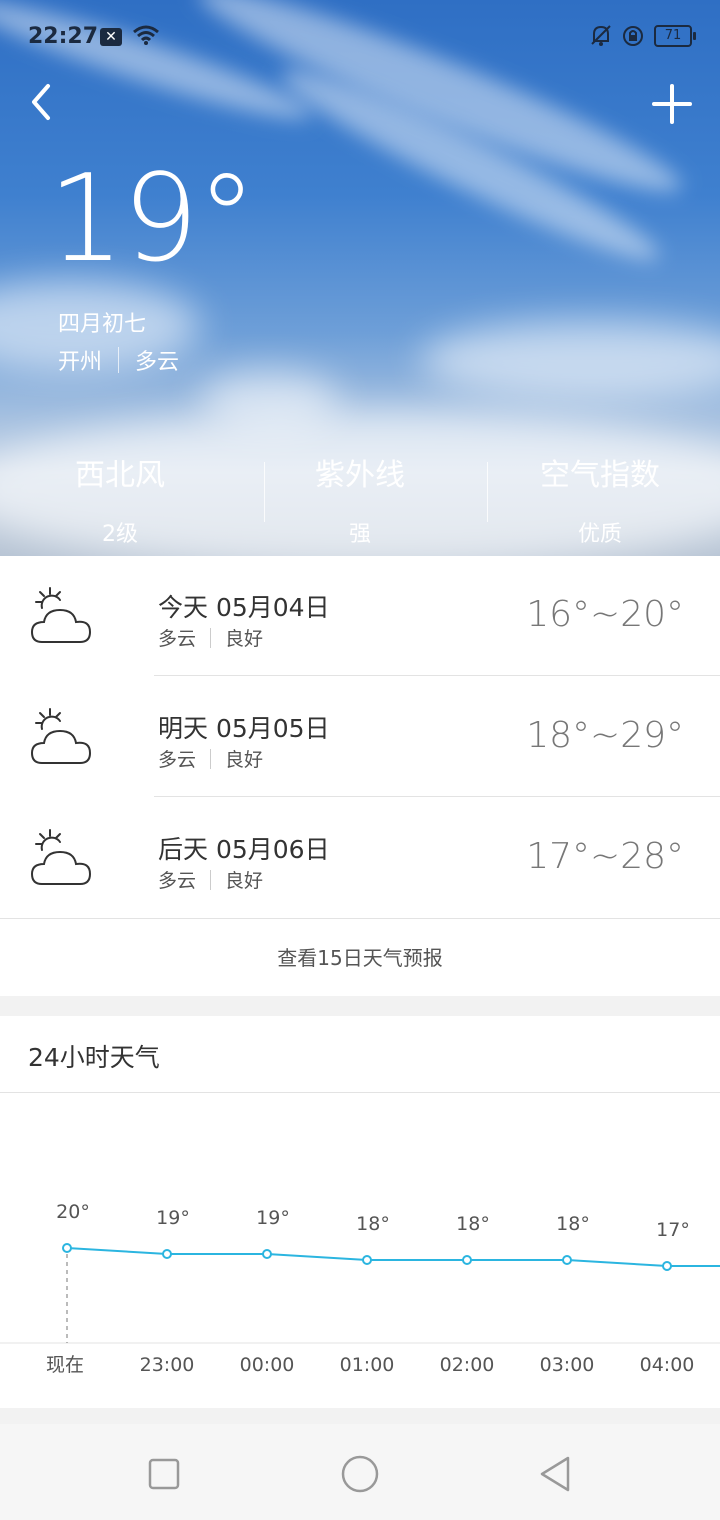  I want to click on forecast-row: 后天 05月06日 多云 良好 17°~28°, so click(360, 858).